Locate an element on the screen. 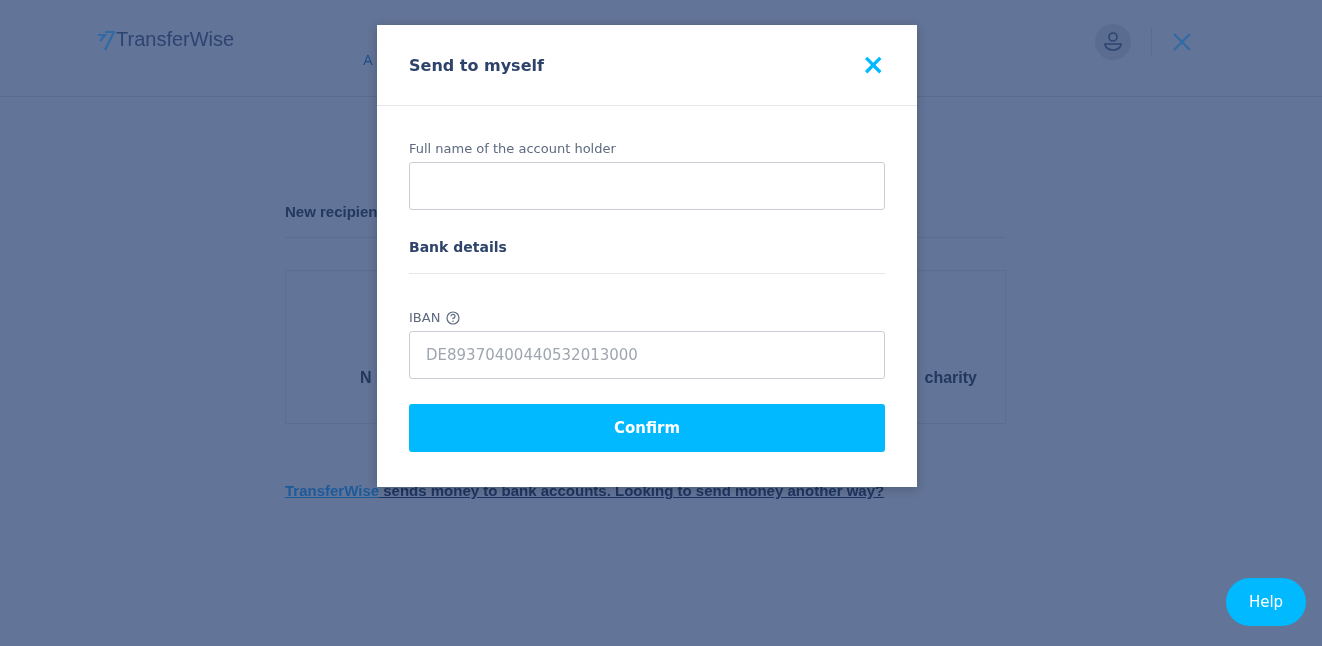  input-field is located at coordinates (647, 186).